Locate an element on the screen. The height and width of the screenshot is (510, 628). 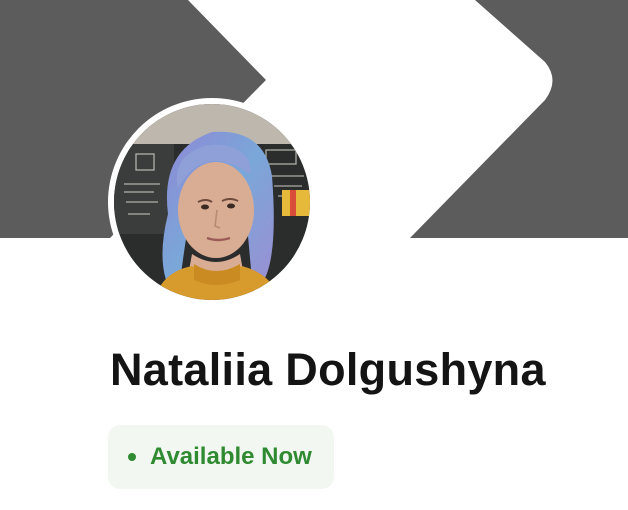
avatar-photo is located at coordinates (212, 202).